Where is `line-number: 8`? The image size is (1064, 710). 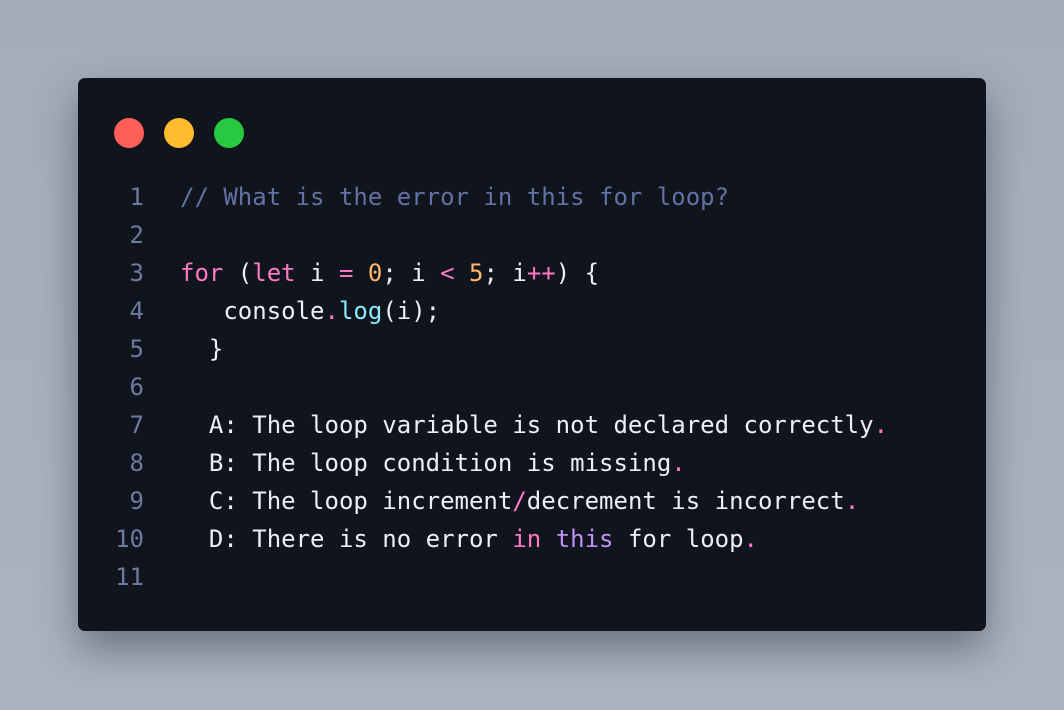
line-number: 8 is located at coordinates (136, 463).